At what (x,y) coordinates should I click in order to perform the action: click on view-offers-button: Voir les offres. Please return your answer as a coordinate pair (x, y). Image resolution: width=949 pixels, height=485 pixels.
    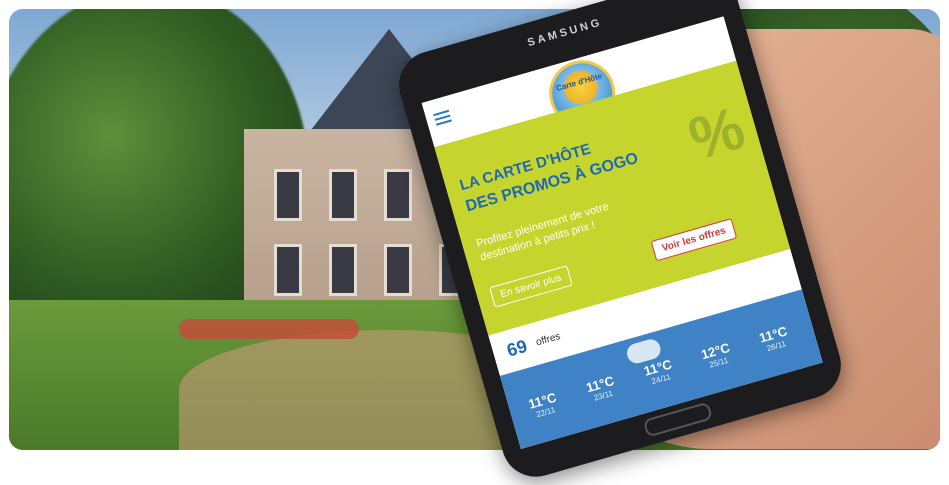
    Looking at the image, I should click on (694, 240).